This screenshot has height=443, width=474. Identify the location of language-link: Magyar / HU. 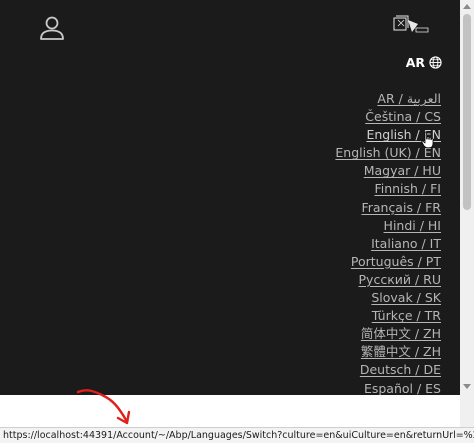
(402, 170).